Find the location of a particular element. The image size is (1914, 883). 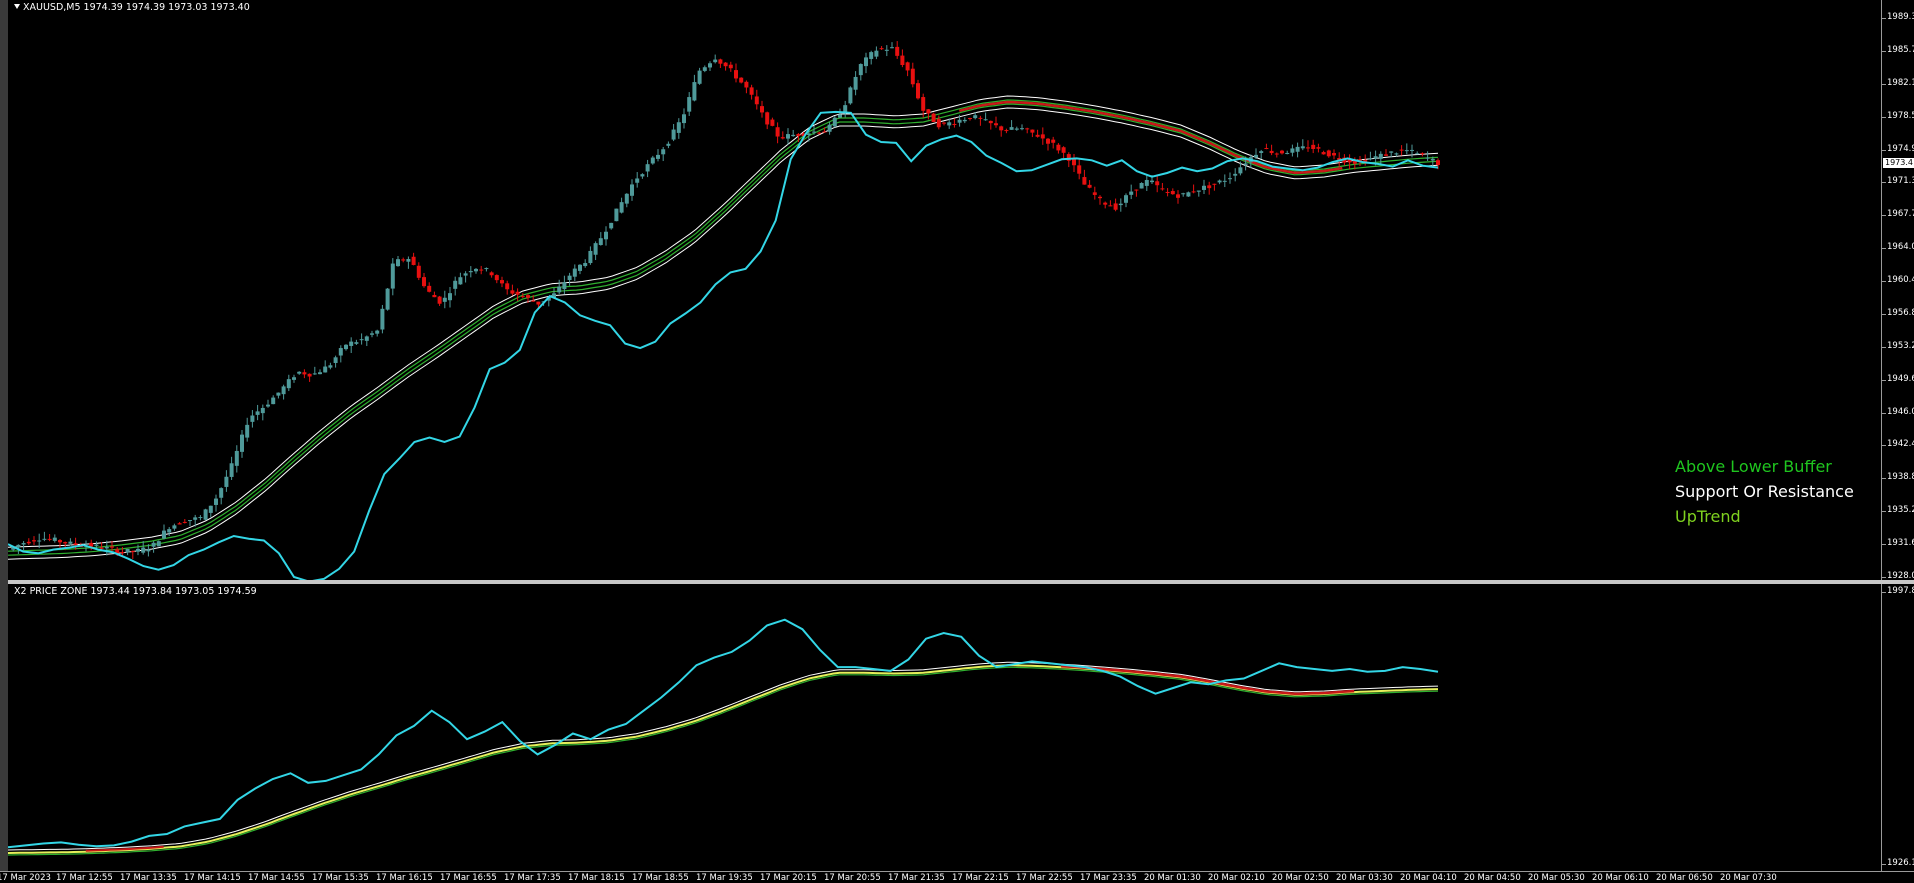

window-separator is located at coordinates (961, 582).